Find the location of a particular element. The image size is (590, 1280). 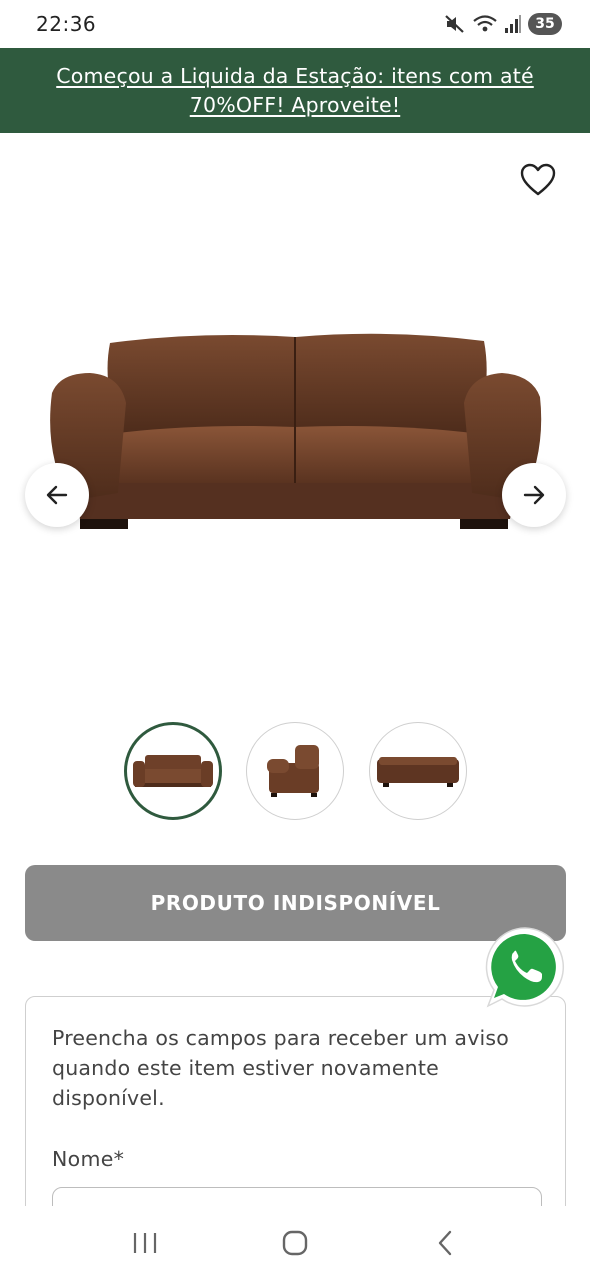

gallery-next-button is located at coordinates (534, 495).